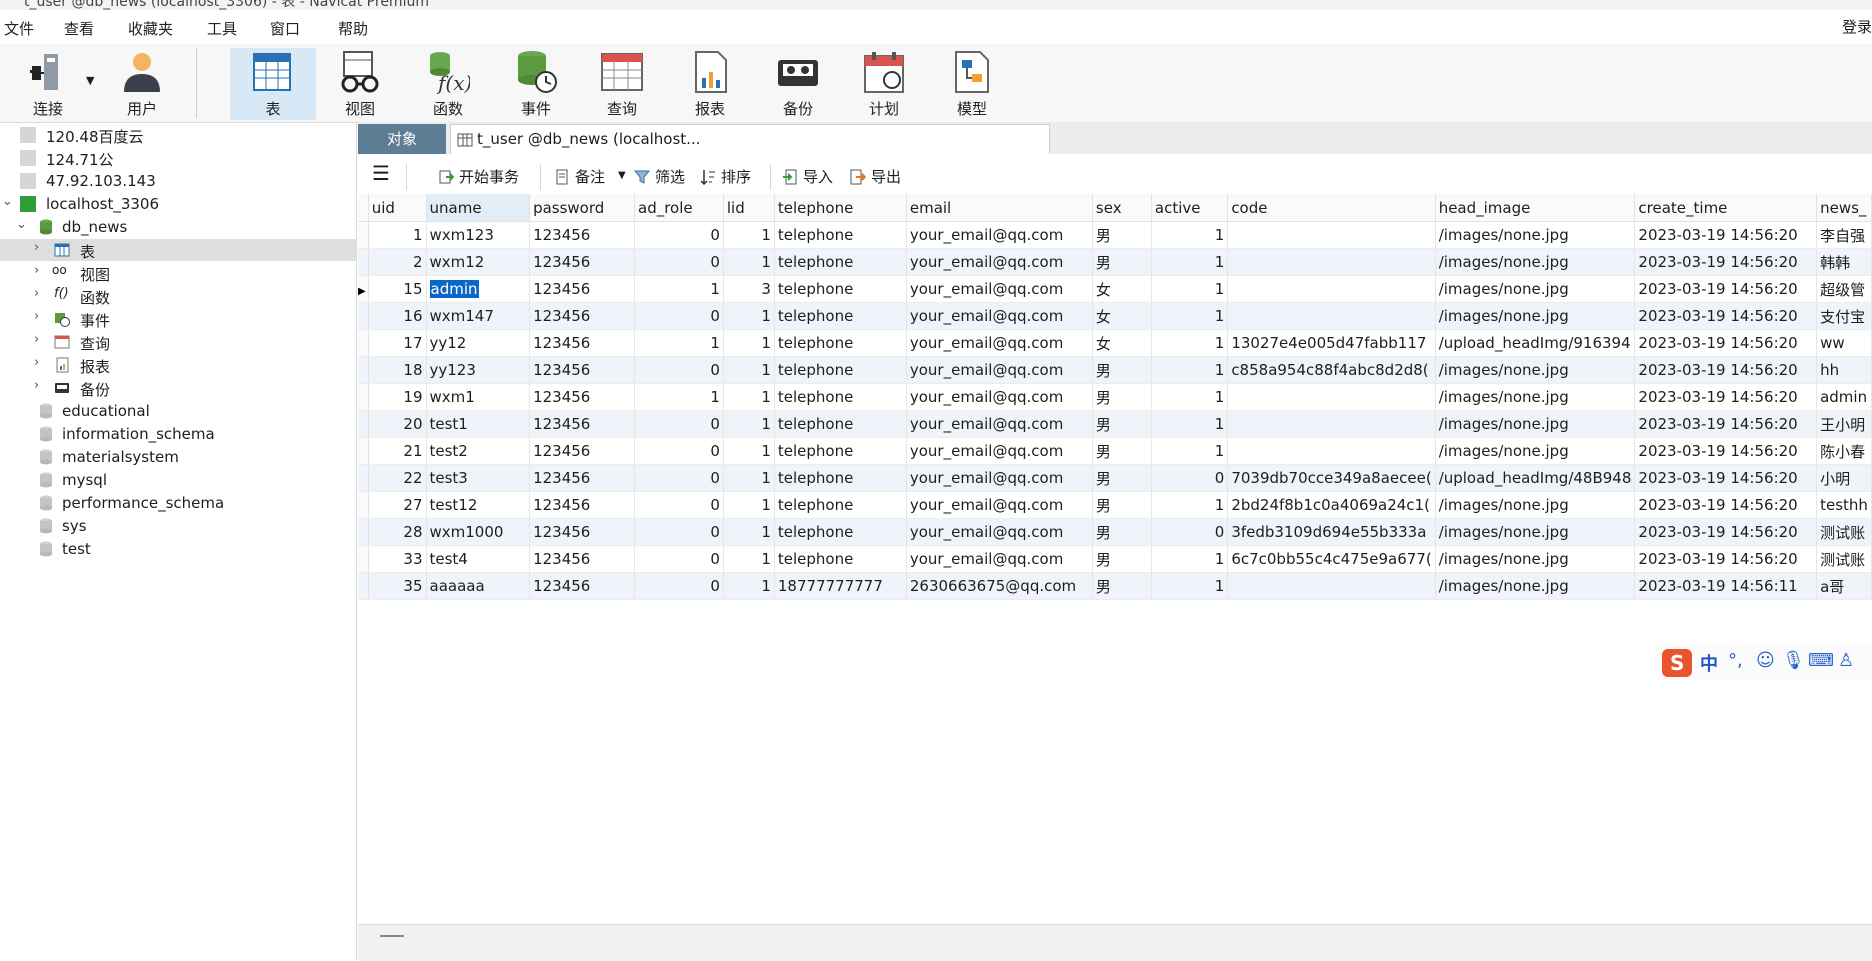 The image size is (1872, 961). Describe the element at coordinates (1764, 663) in the screenshot. I see `ime-toolbar: S 中 °, ☺ 🎙 ⌨ ♙` at that location.